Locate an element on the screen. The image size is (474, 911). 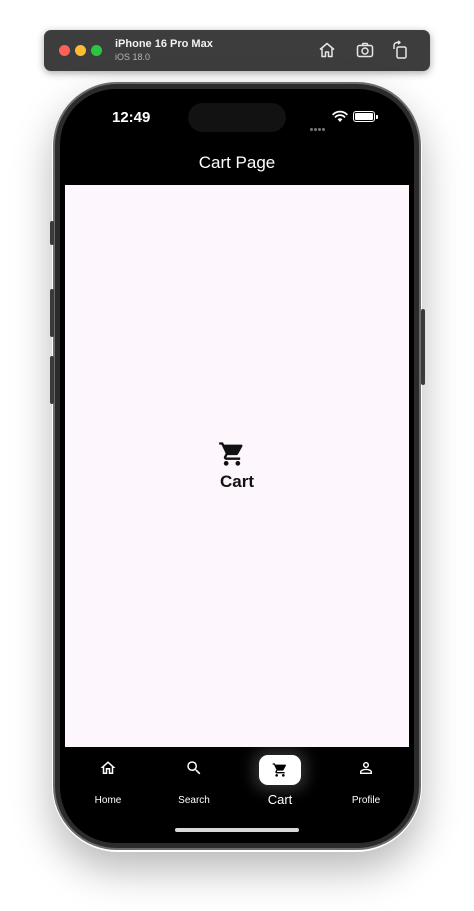
nav-label-home: Home is located at coordinates (108, 800).